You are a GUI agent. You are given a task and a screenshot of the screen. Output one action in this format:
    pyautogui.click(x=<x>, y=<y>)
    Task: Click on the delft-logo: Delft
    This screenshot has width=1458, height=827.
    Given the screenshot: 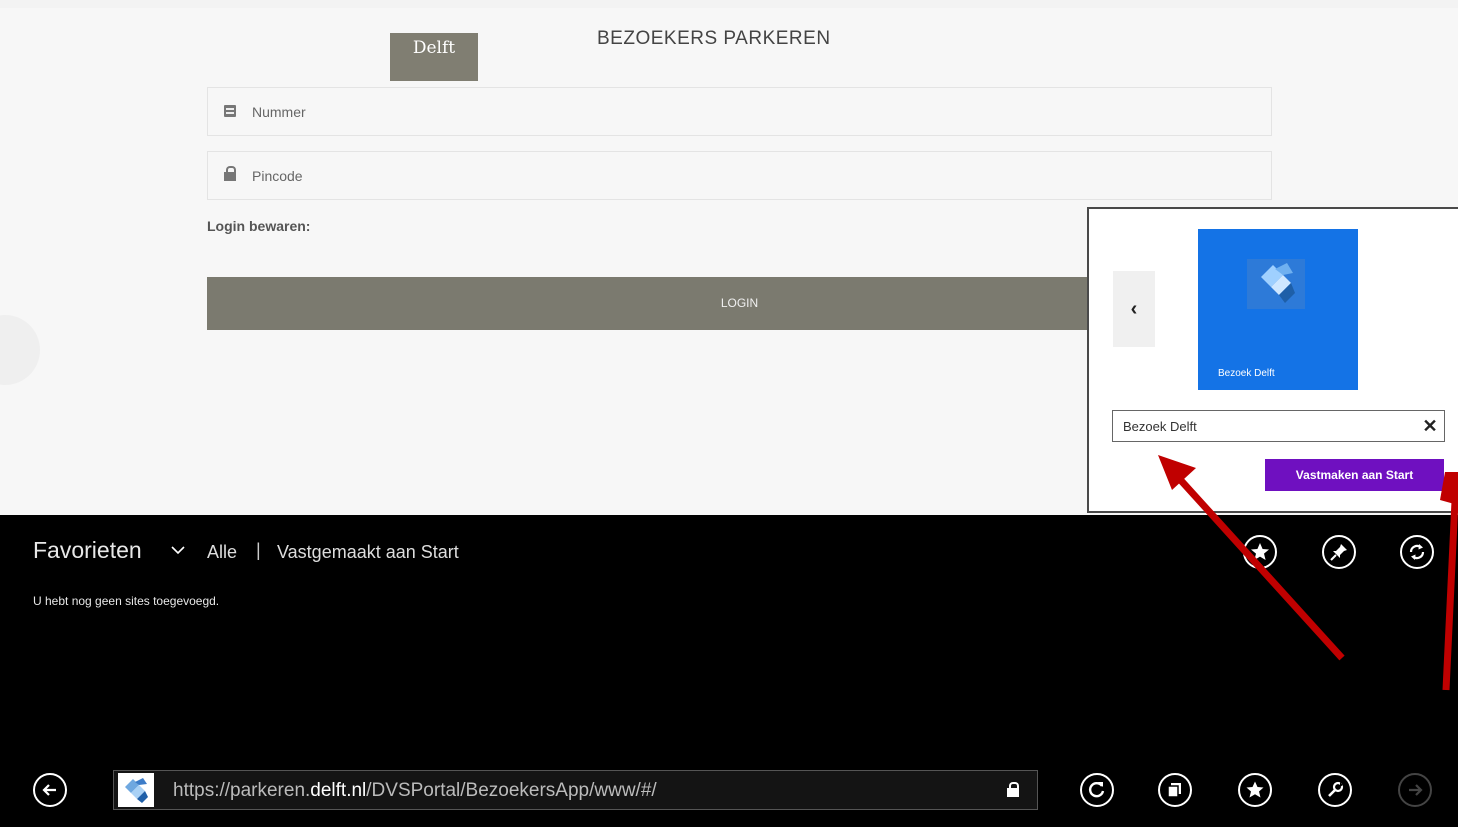 What is the action you would take?
    pyautogui.click(x=434, y=57)
    